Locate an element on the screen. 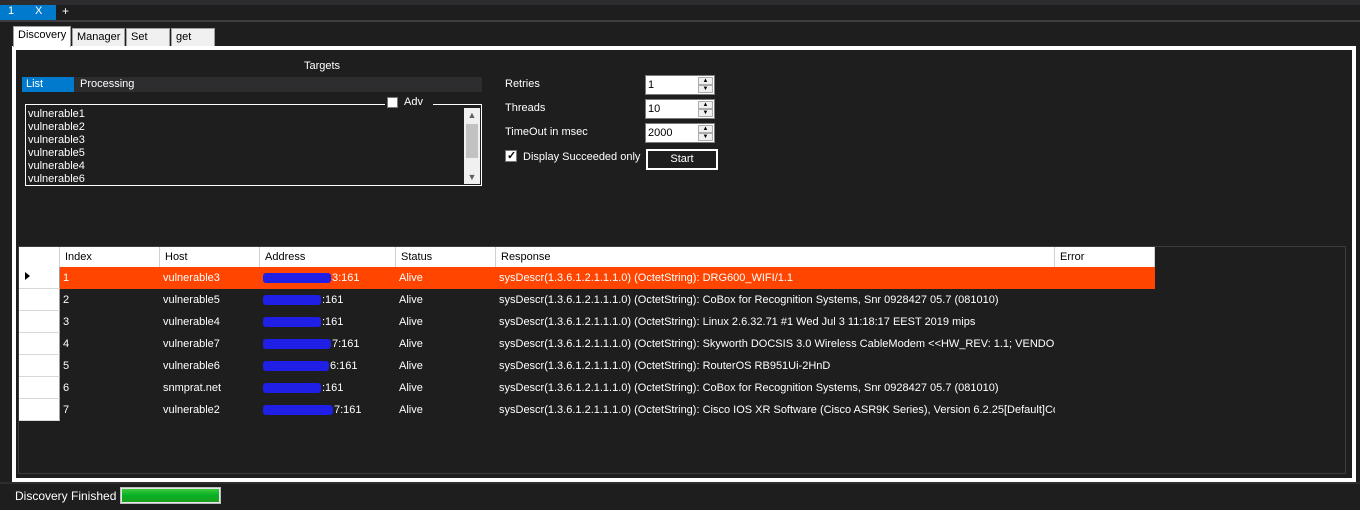 The width and height of the screenshot is (1360, 510). adv-checkbox is located at coordinates (392, 102).